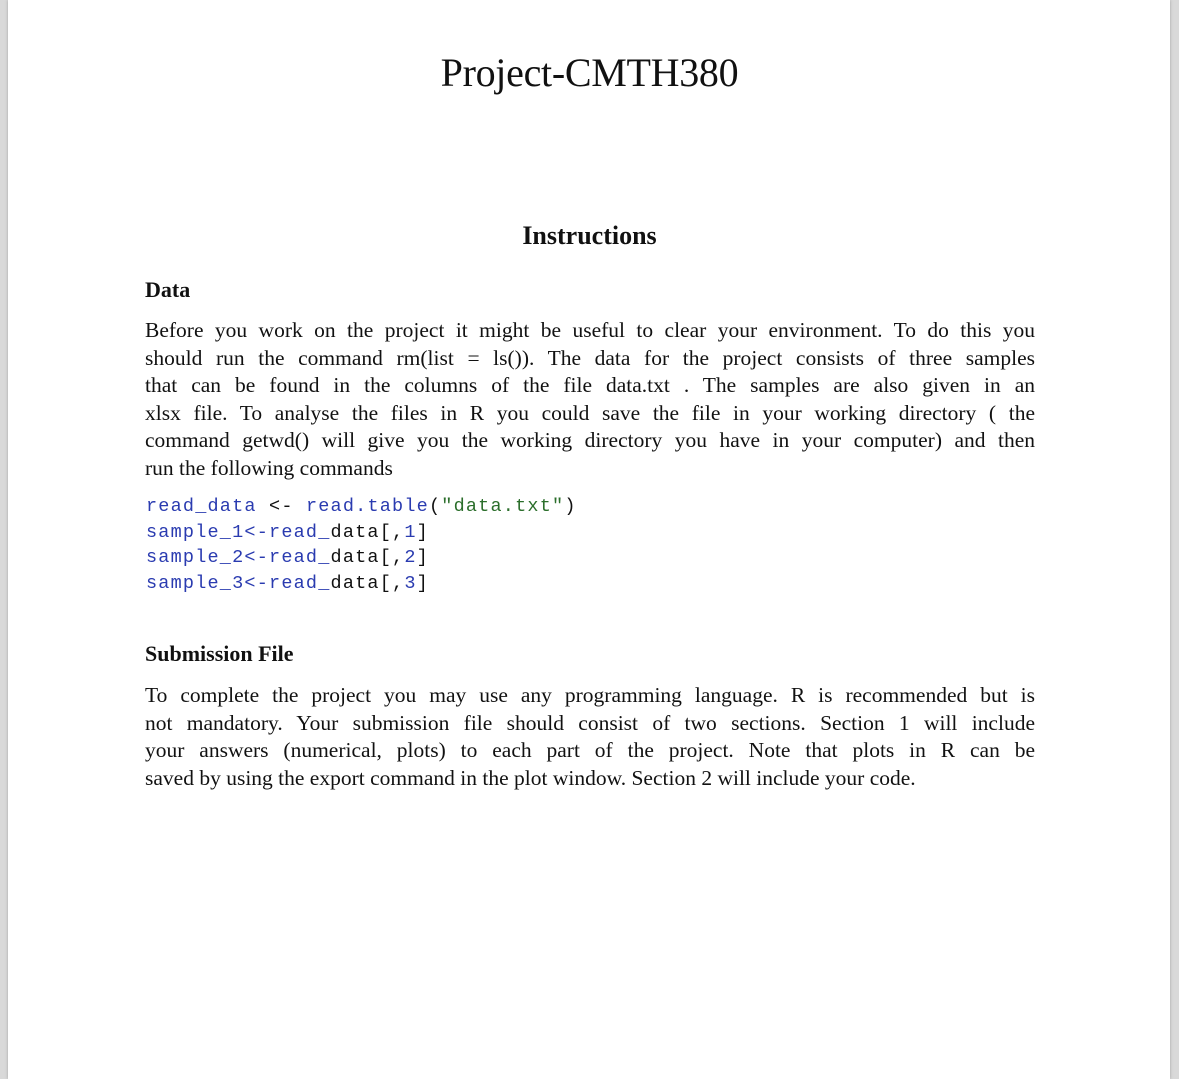 This screenshot has width=1179, height=1079. What do you see at coordinates (410, 532) in the screenshot?
I see `code-keyword: 1` at bounding box center [410, 532].